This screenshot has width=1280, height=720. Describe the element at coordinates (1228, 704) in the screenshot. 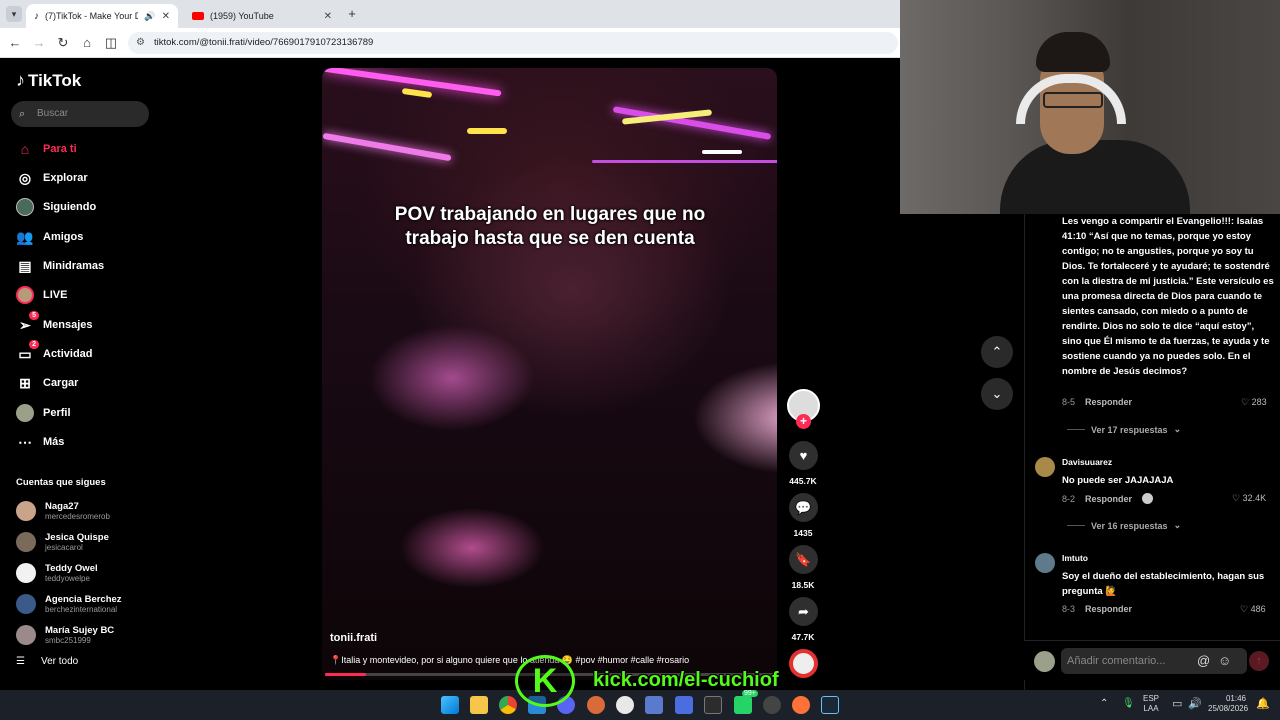

I see `clock: 01:46 25/08/2026` at that location.